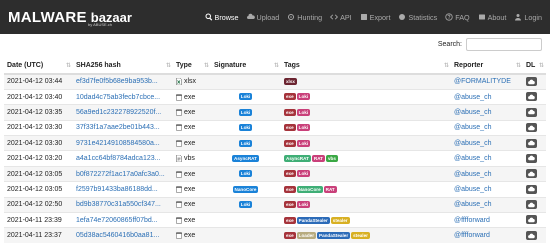 This screenshot has width=550, height=243. What do you see at coordinates (341, 17) in the screenshot?
I see `nav-api: API` at bounding box center [341, 17].